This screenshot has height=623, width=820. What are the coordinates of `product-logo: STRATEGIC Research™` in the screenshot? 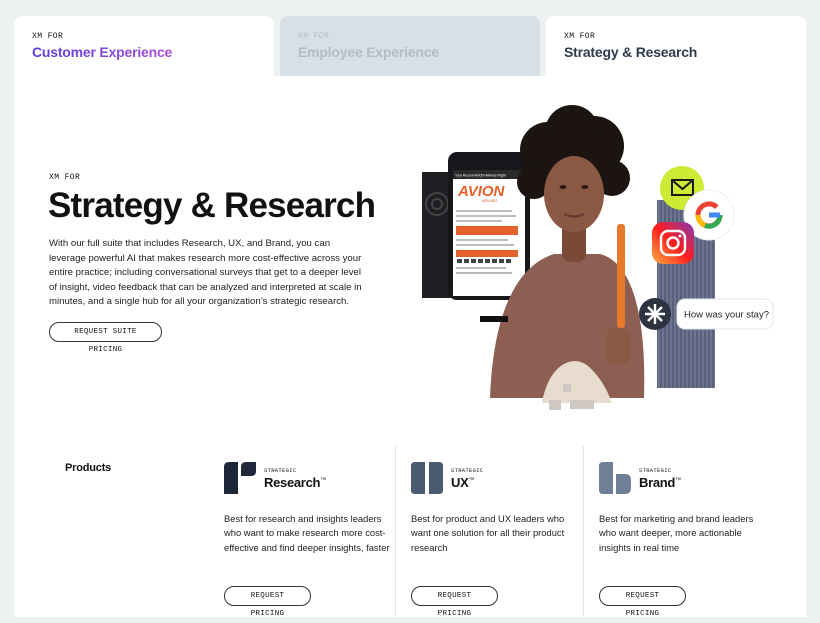 It's located at (309, 478).